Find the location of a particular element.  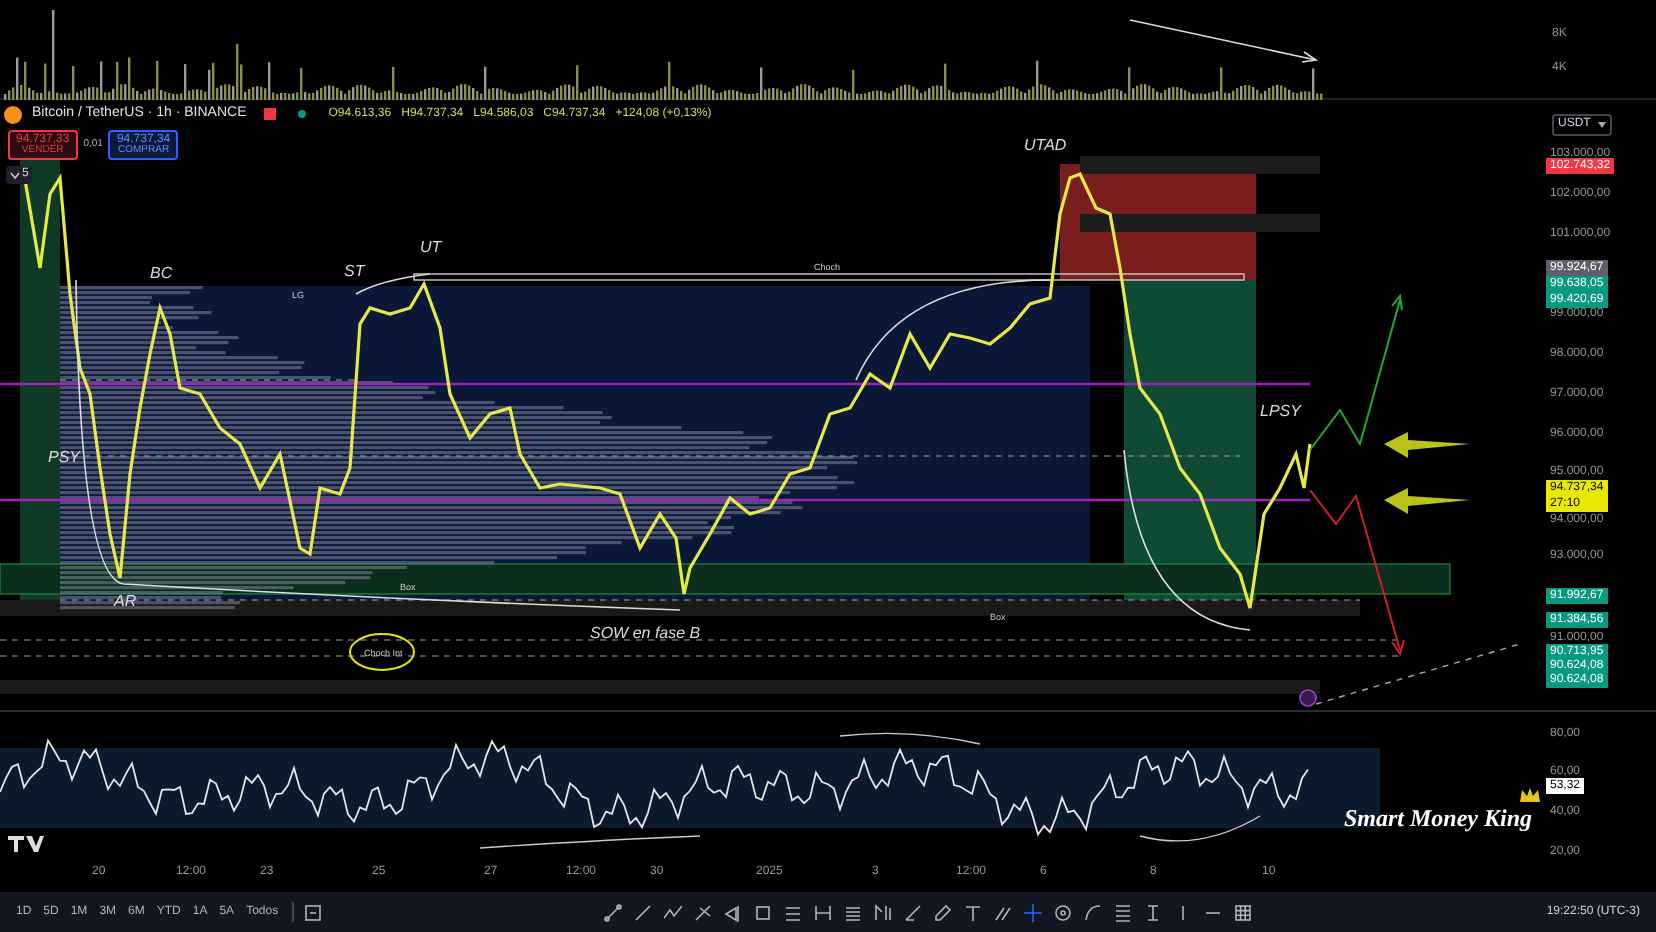

pen-icon is located at coordinates (943, 912).